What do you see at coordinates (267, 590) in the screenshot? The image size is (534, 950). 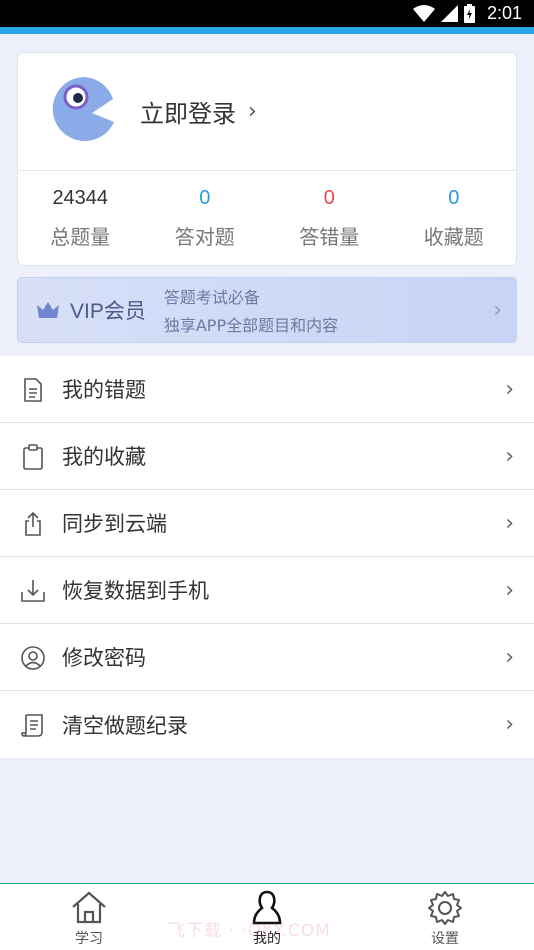 I see `menu-item-restore-data: 恢复数据到手机 ›` at bounding box center [267, 590].